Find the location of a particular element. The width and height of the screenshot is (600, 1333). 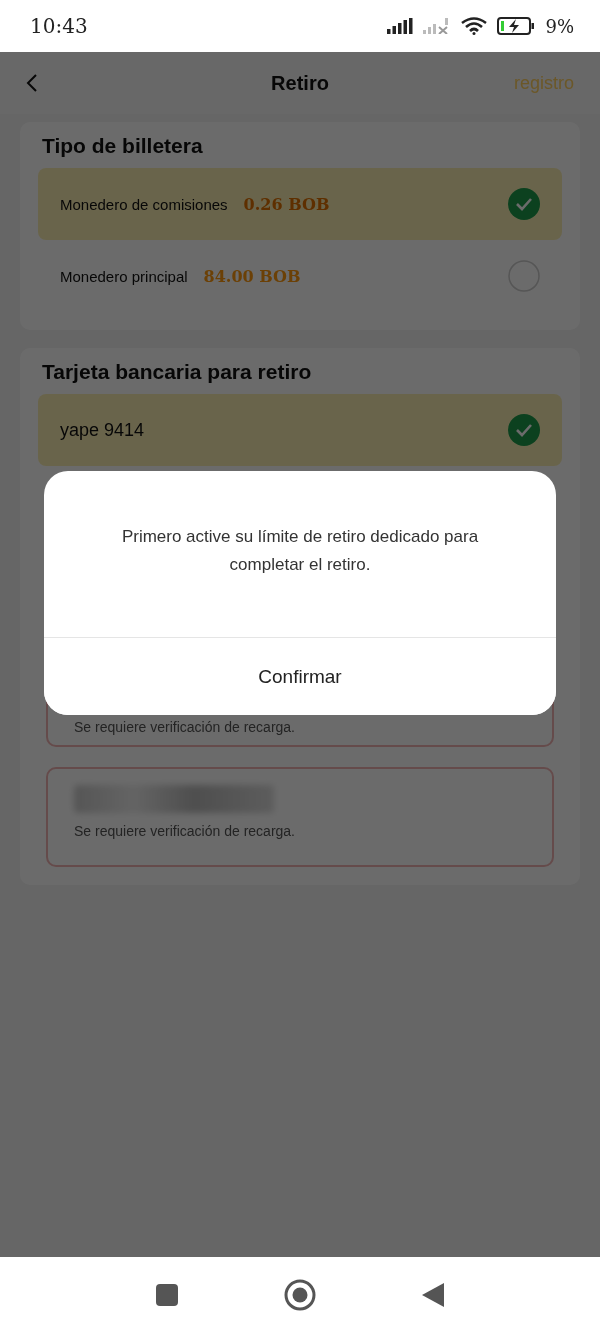

wifi-icon is located at coordinates (474, 26).